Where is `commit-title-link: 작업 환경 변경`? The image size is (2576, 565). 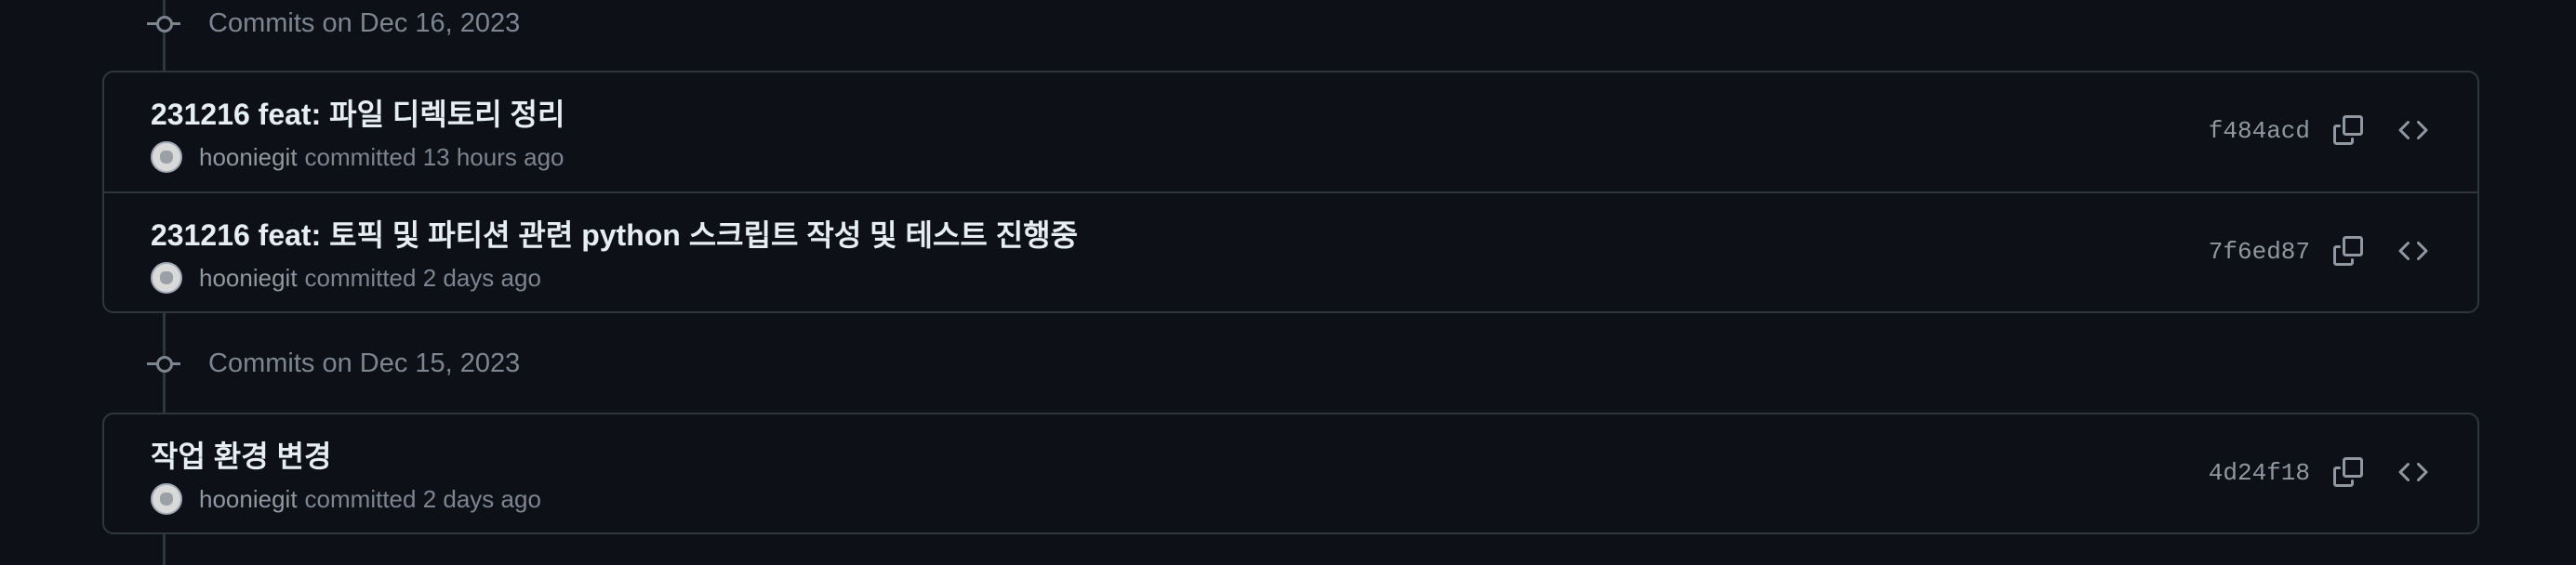
commit-title-link: 작업 환경 변경 is located at coordinates (241, 454).